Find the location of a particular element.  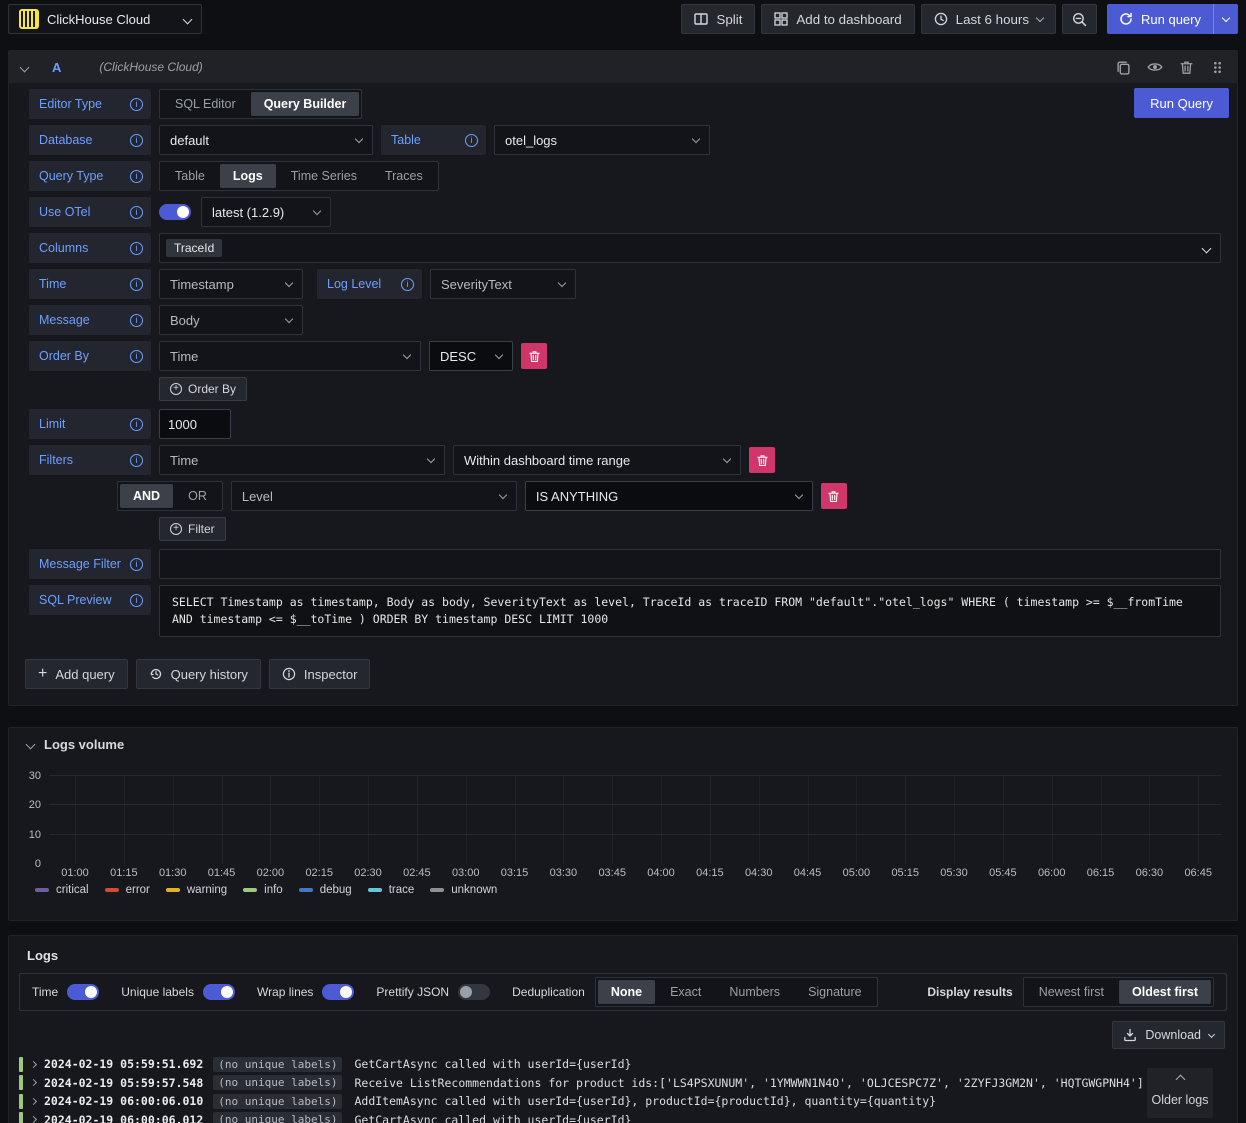

legend-item: trace is located at coordinates (390, 890).